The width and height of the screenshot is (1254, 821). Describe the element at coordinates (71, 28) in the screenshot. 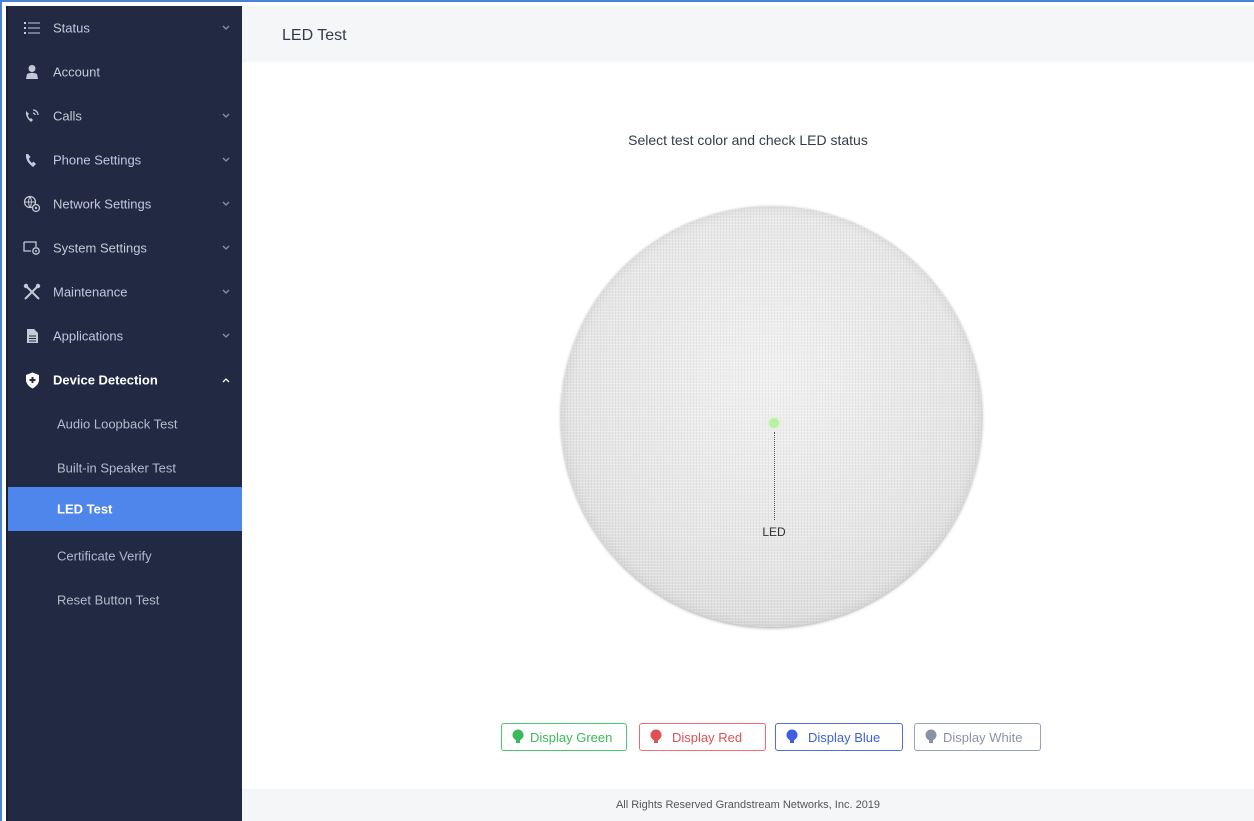

I see `sidebar-item-label: Status` at that location.